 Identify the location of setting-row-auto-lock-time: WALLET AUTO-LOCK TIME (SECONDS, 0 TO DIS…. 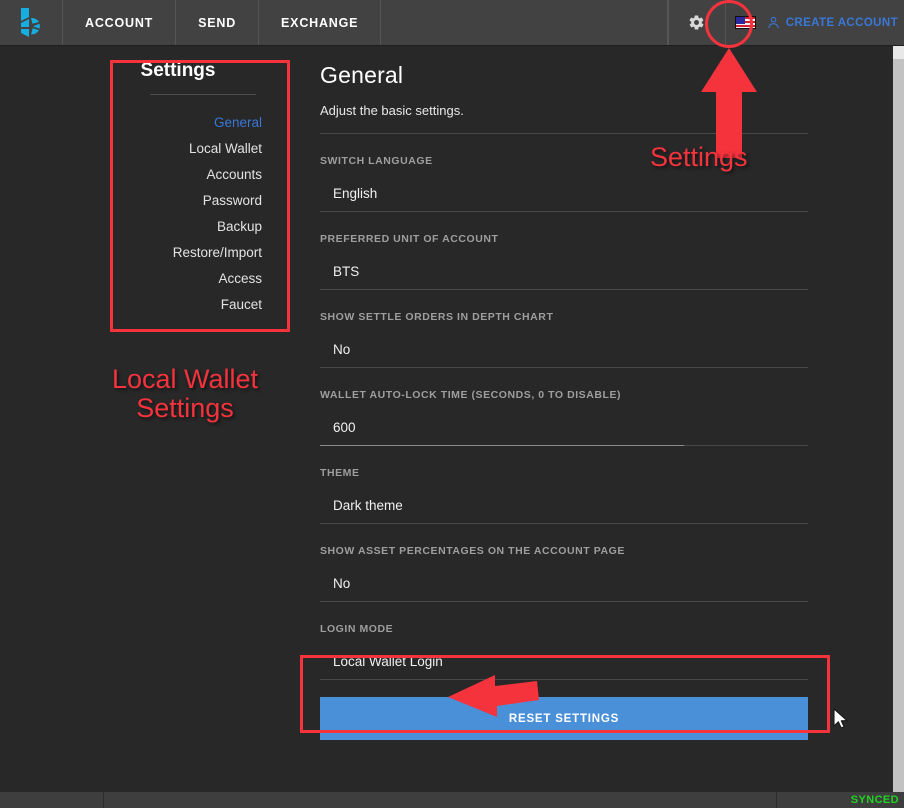
(564, 407).